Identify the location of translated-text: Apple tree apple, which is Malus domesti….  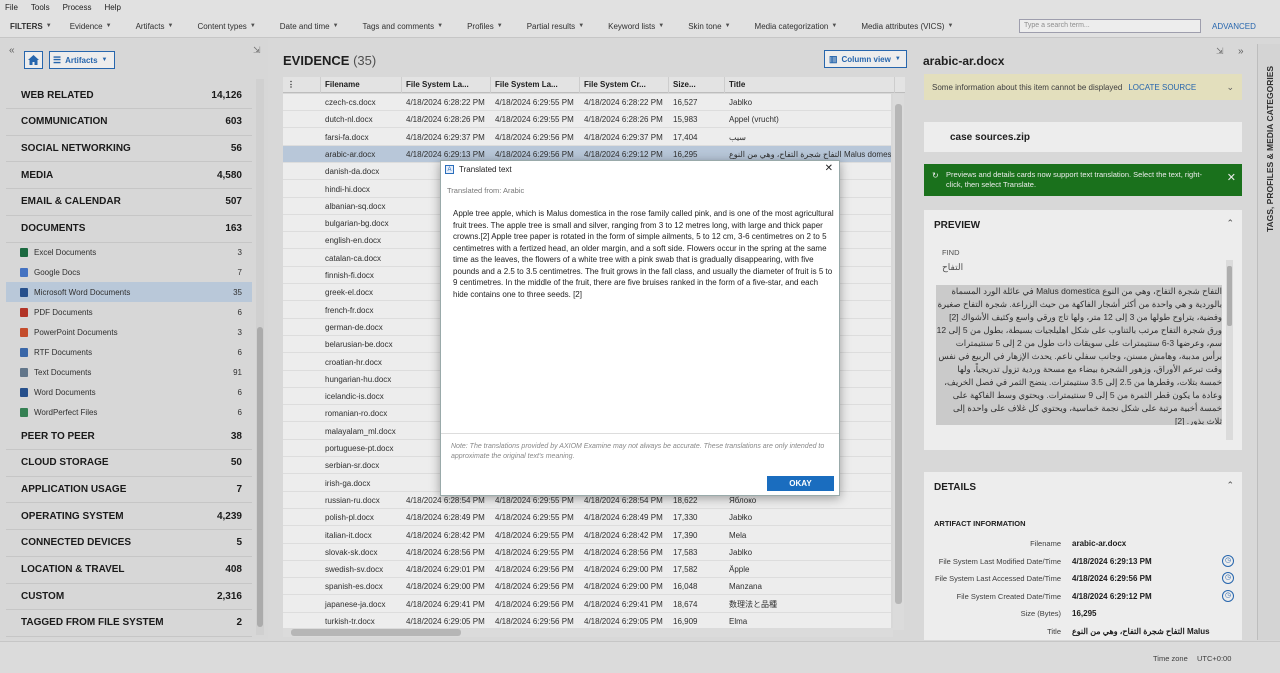
(643, 254).